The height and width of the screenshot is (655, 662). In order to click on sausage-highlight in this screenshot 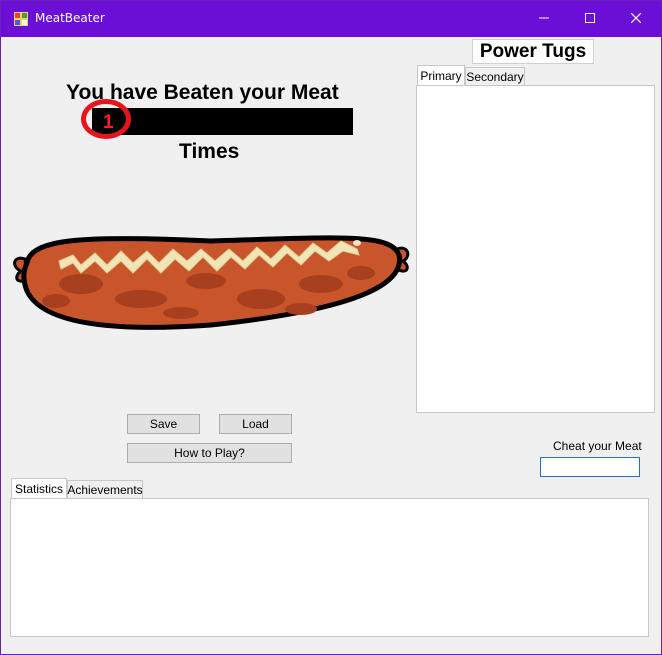, I will do `click(357, 243)`.